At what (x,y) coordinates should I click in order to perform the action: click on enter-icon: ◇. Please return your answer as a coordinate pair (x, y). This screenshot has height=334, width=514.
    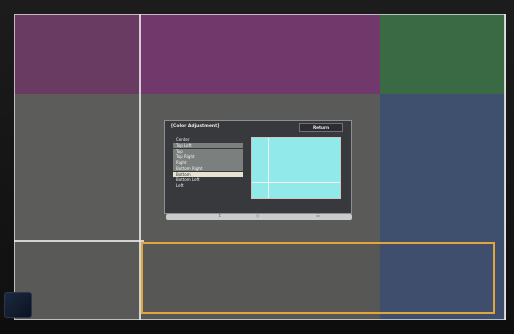
    Looking at the image, I should click on (258, 216).